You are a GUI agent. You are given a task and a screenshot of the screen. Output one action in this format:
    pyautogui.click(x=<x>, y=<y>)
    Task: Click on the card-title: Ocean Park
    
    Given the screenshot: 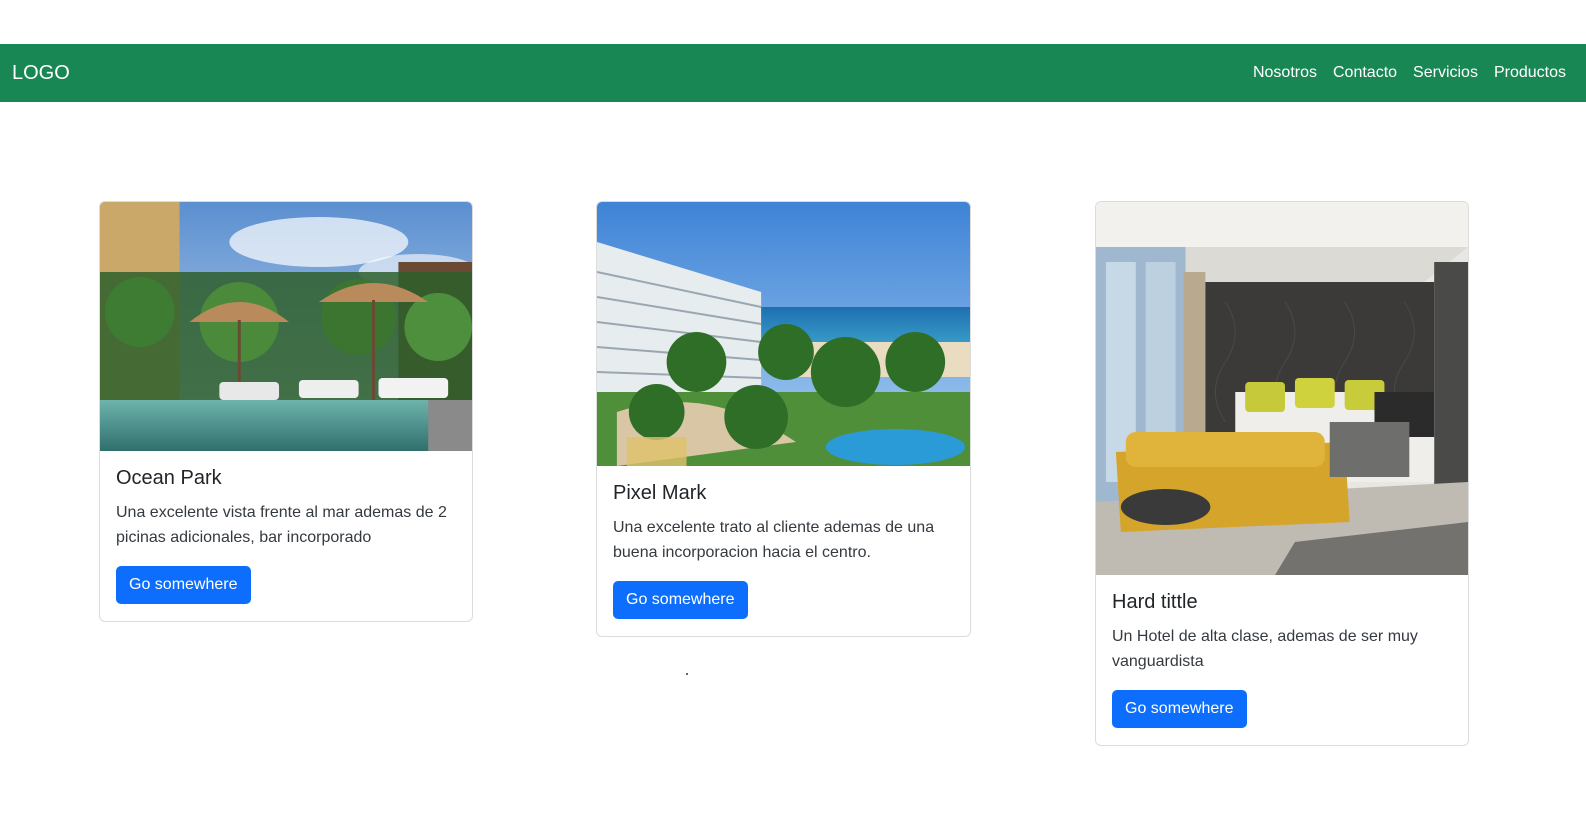 What is the action you would take?
    pyautogui.click(x=169, y=478)
    